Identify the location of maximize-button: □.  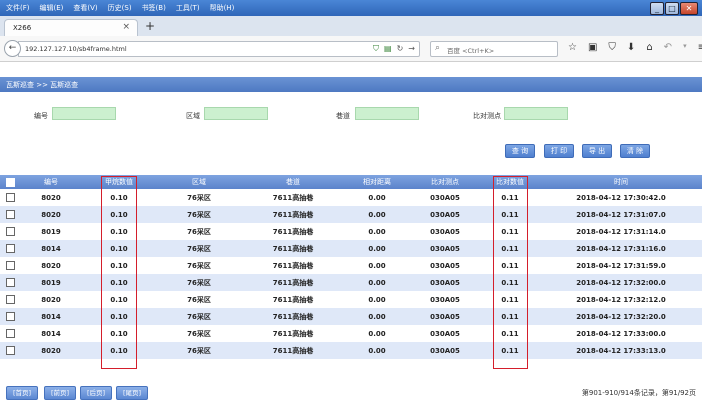
(672, 8).